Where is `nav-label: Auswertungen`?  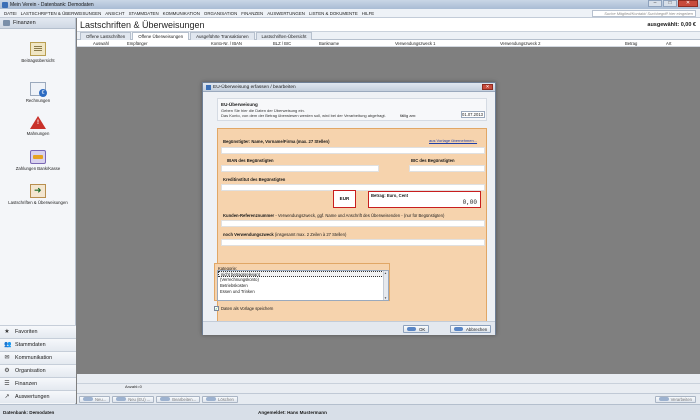 nav-label: Auswertungen is located at coordinates (32, 397).